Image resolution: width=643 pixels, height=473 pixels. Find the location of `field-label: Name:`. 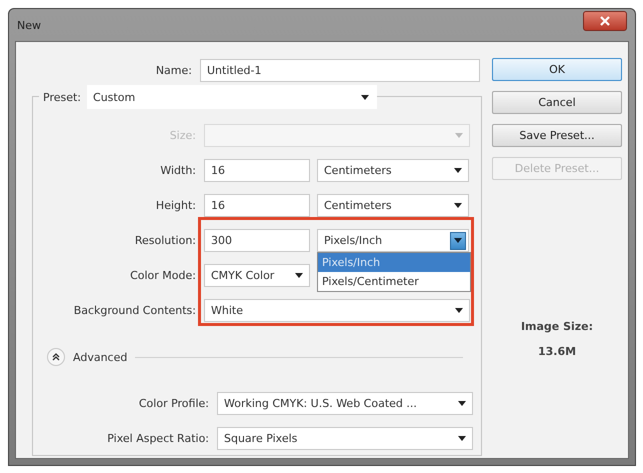

field-label: Name: is located at coordinates (173, 70).